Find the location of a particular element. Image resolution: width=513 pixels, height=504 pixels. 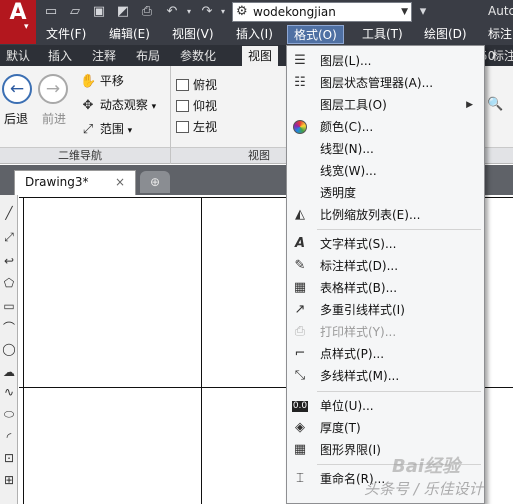

tab-insert: 插入 is located at coordinates (60, 56).